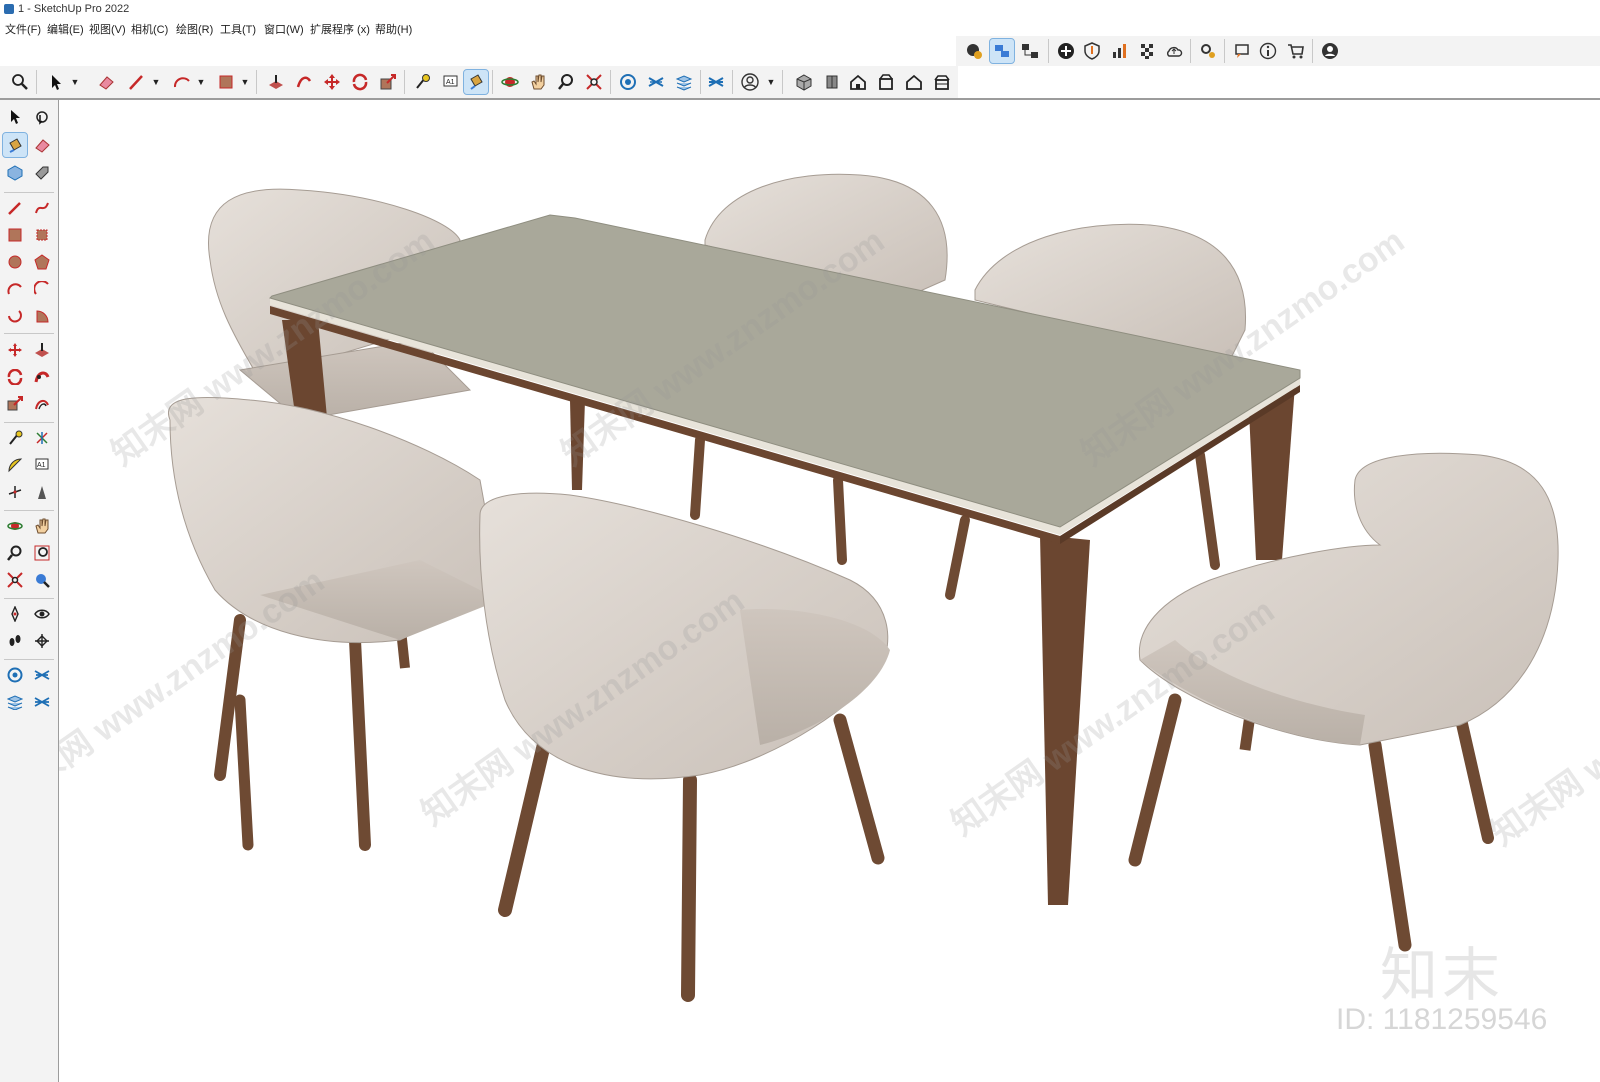 This screenshot has height=1082, width=1600. Describe the element at coordinates (42, 702) in the screenshot. I see `sandbox-left-icon` at that location.